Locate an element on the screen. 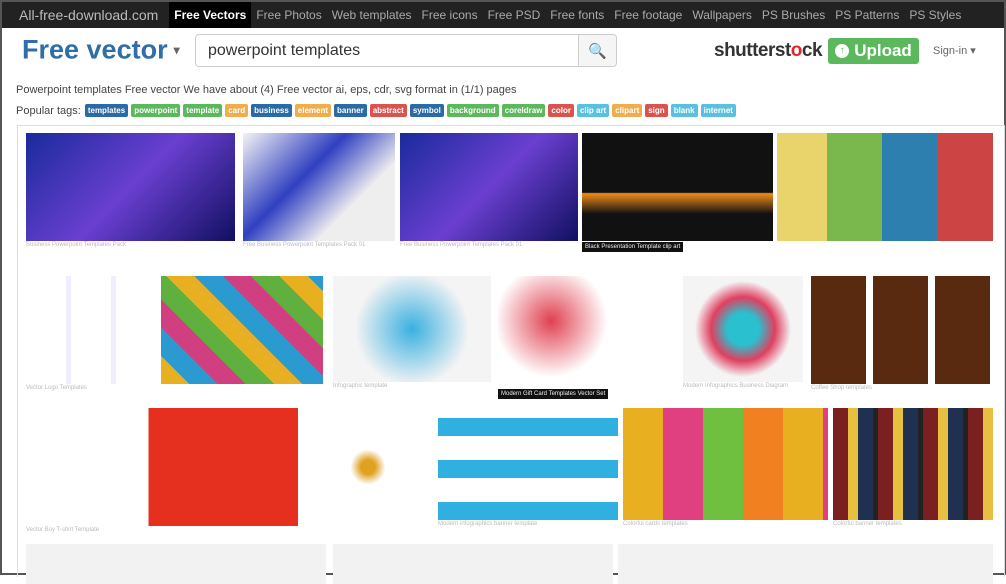 The image size is (1006, 584). tag-business: business is located at coordinates (271, 110).